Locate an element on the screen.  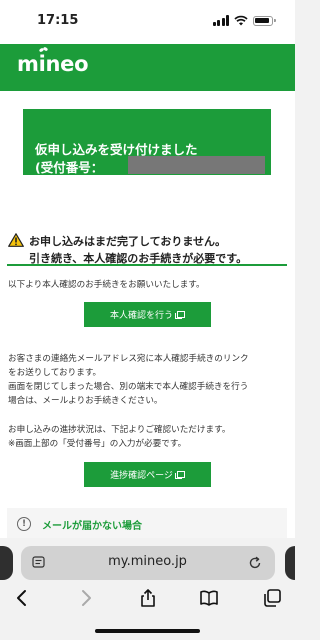
status-icons is located at coordinates (244, 20).